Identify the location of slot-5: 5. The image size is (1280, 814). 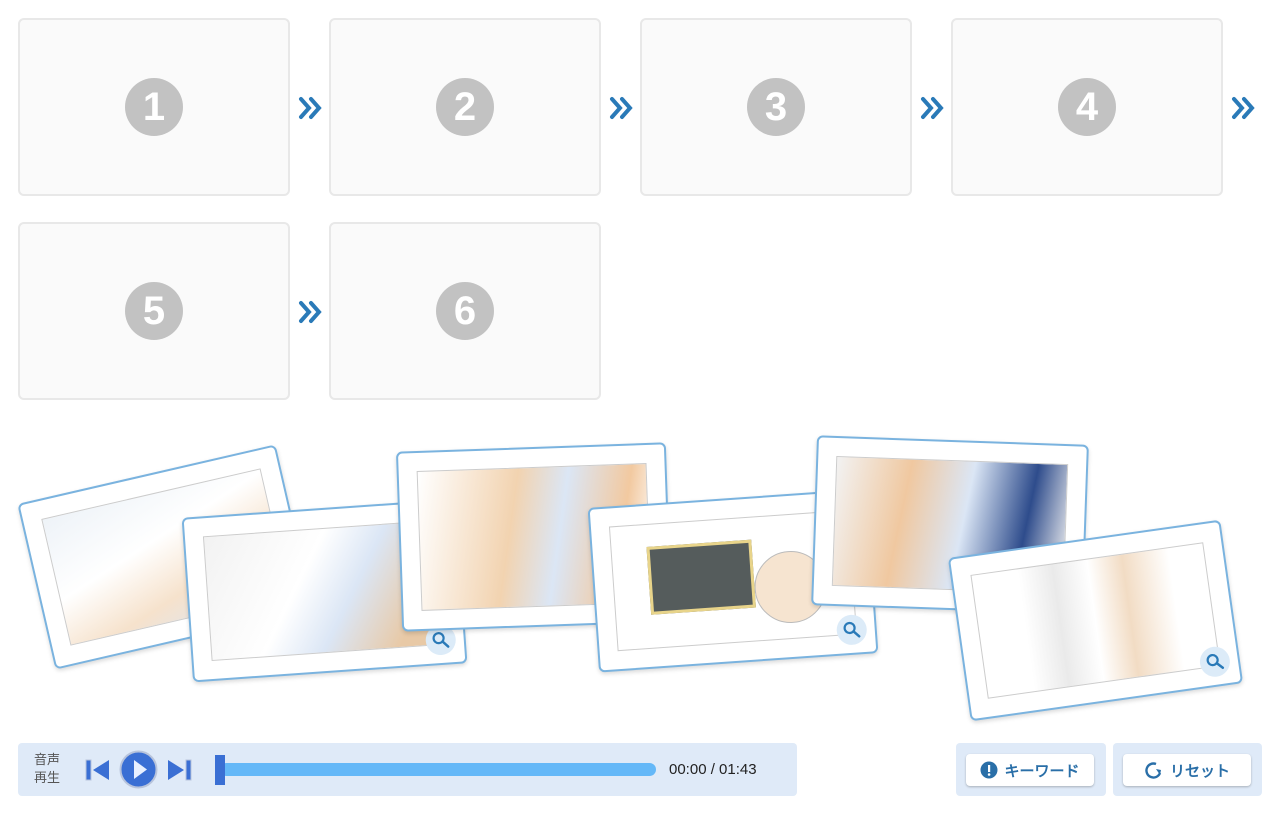
(154, 311).